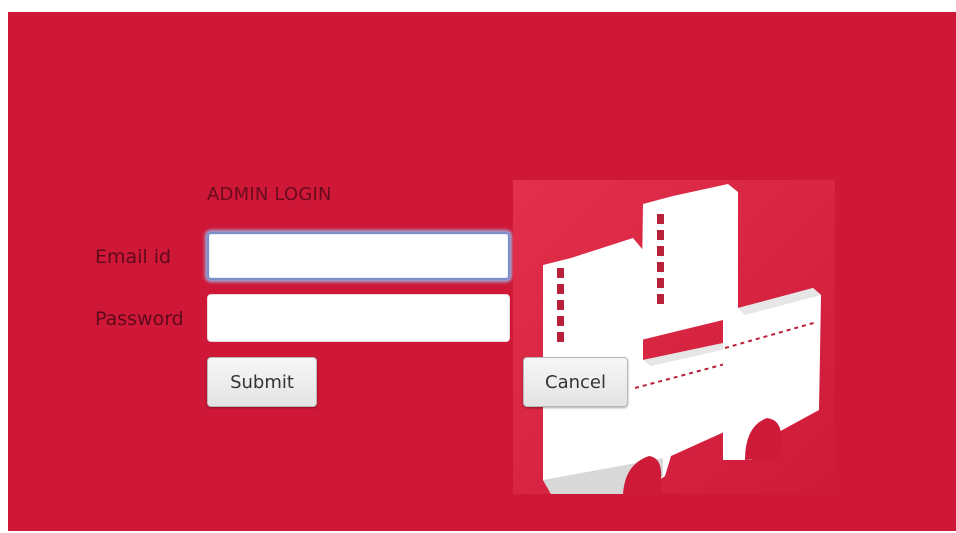 This screenshot has width=956, height=533. I want to click on password-input, so click(358, 318).